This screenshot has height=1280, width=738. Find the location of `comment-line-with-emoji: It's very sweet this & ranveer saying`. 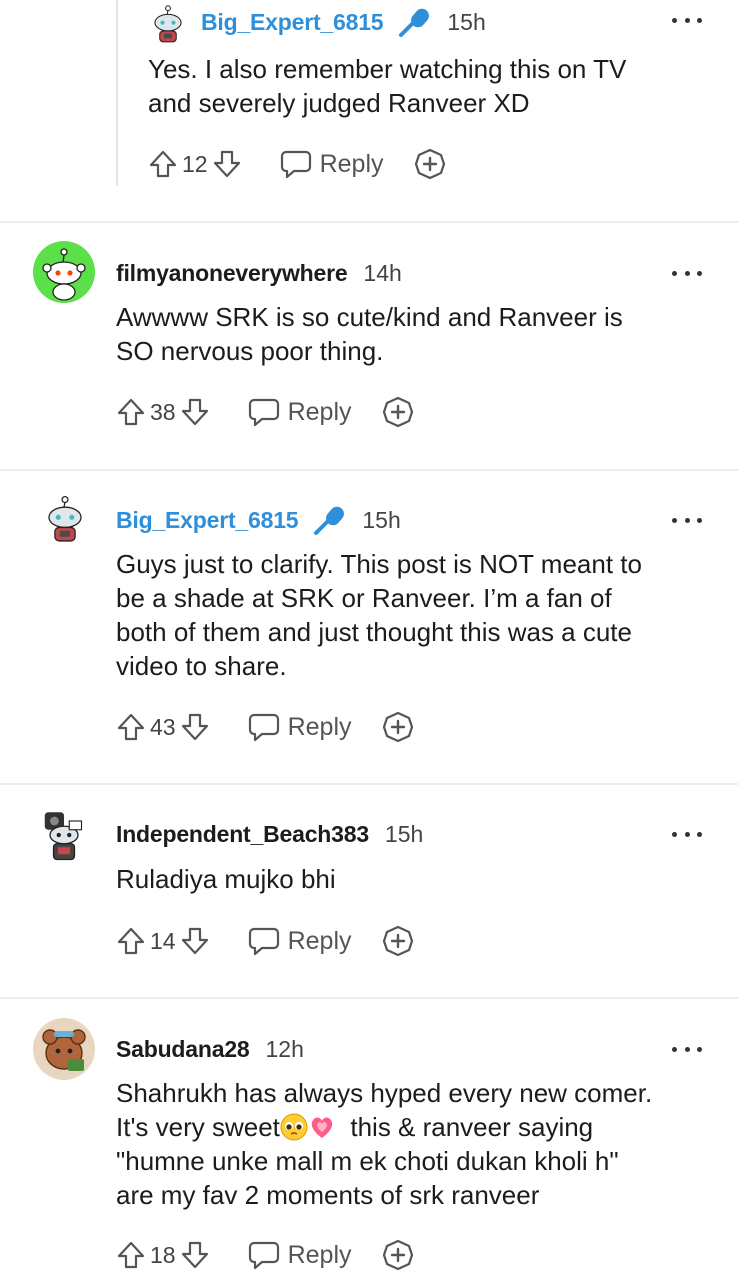

comment-line-with-emoji: It's very sweet this & ranveer saying is located at coordinates (384, 1127).